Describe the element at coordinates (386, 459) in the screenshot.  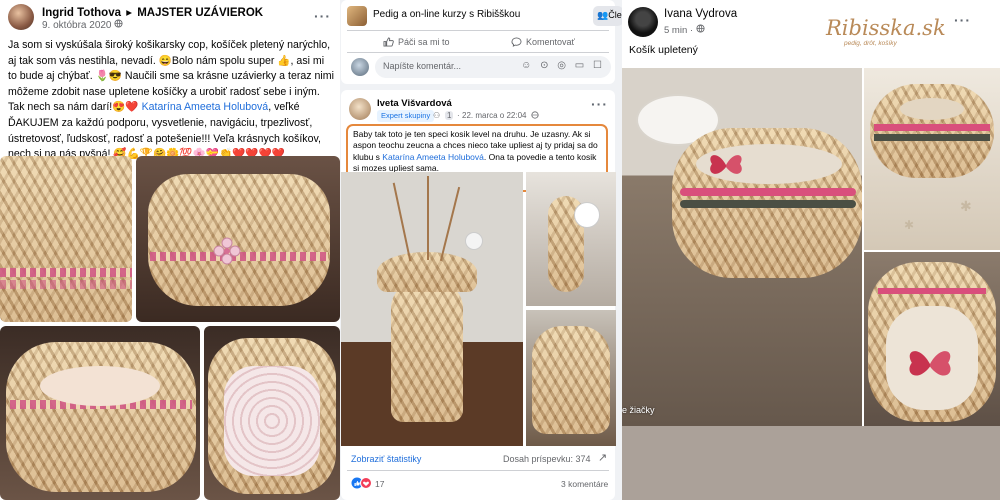
I see `view-stats-link: Zobraziť štatistiky` at that location.